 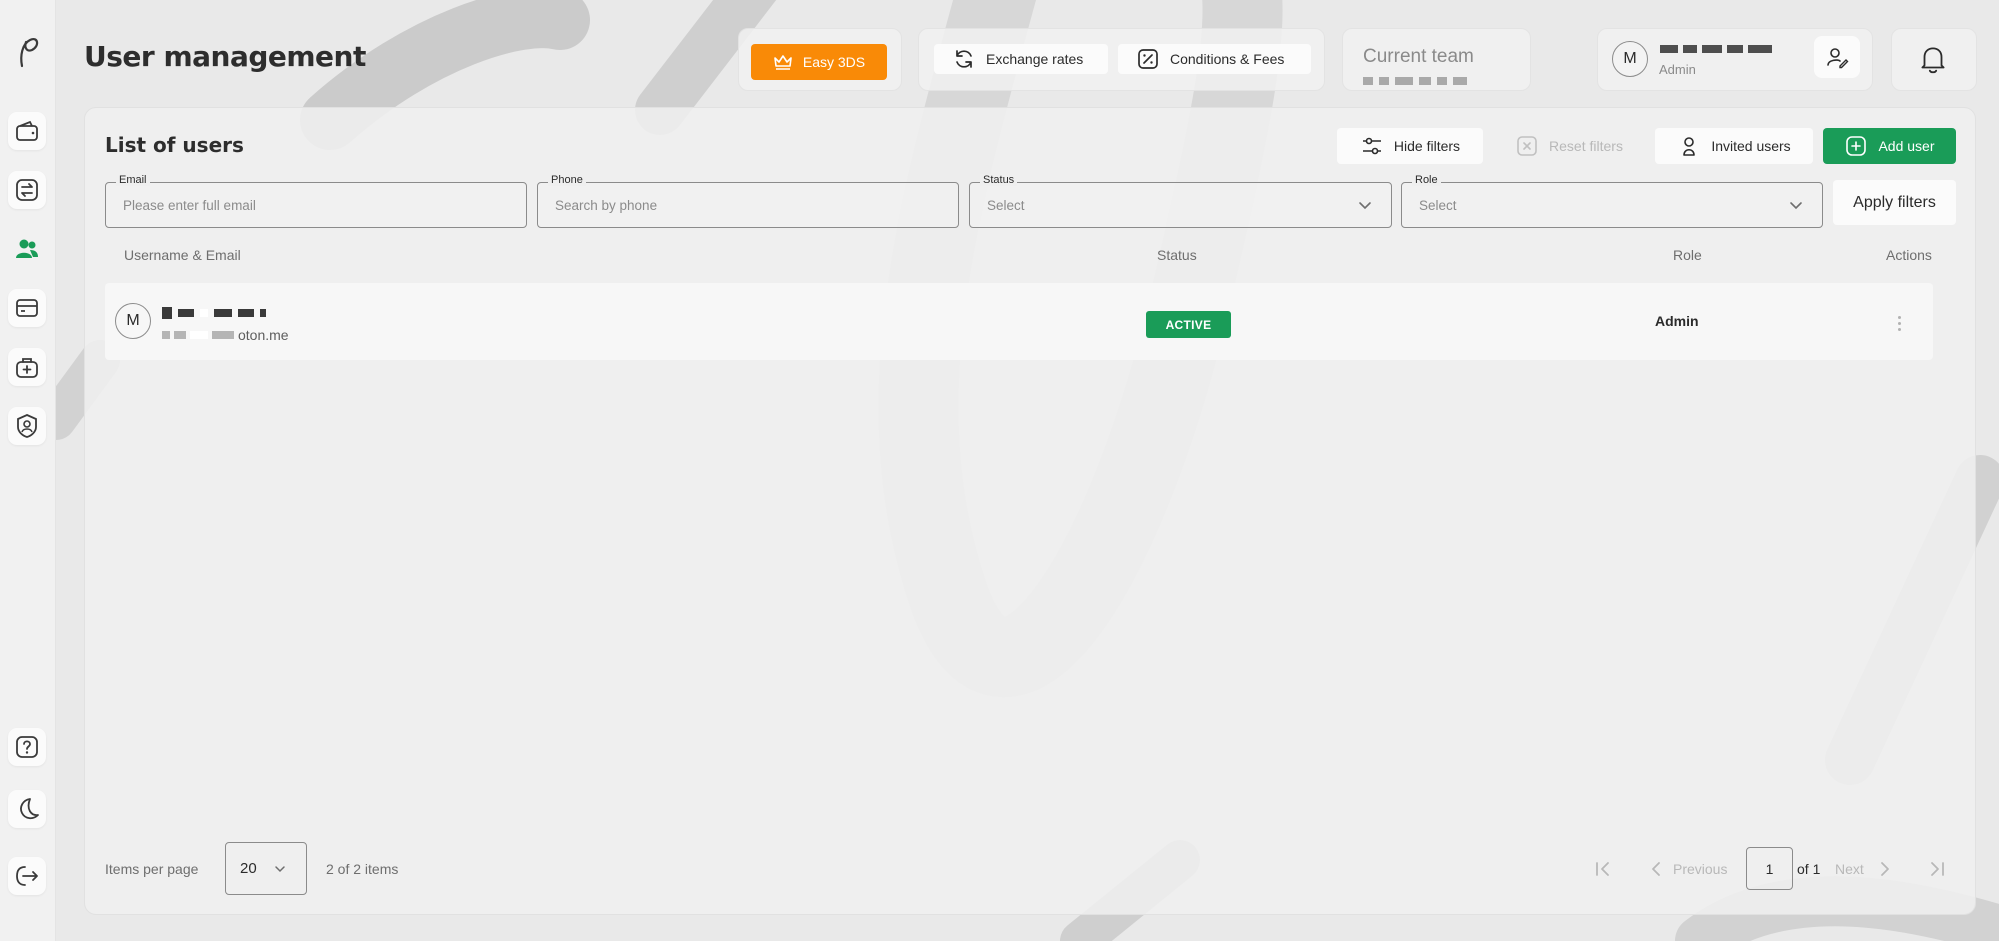 I want to click on role-filter-value: Select, so click(x=1438, y=205).